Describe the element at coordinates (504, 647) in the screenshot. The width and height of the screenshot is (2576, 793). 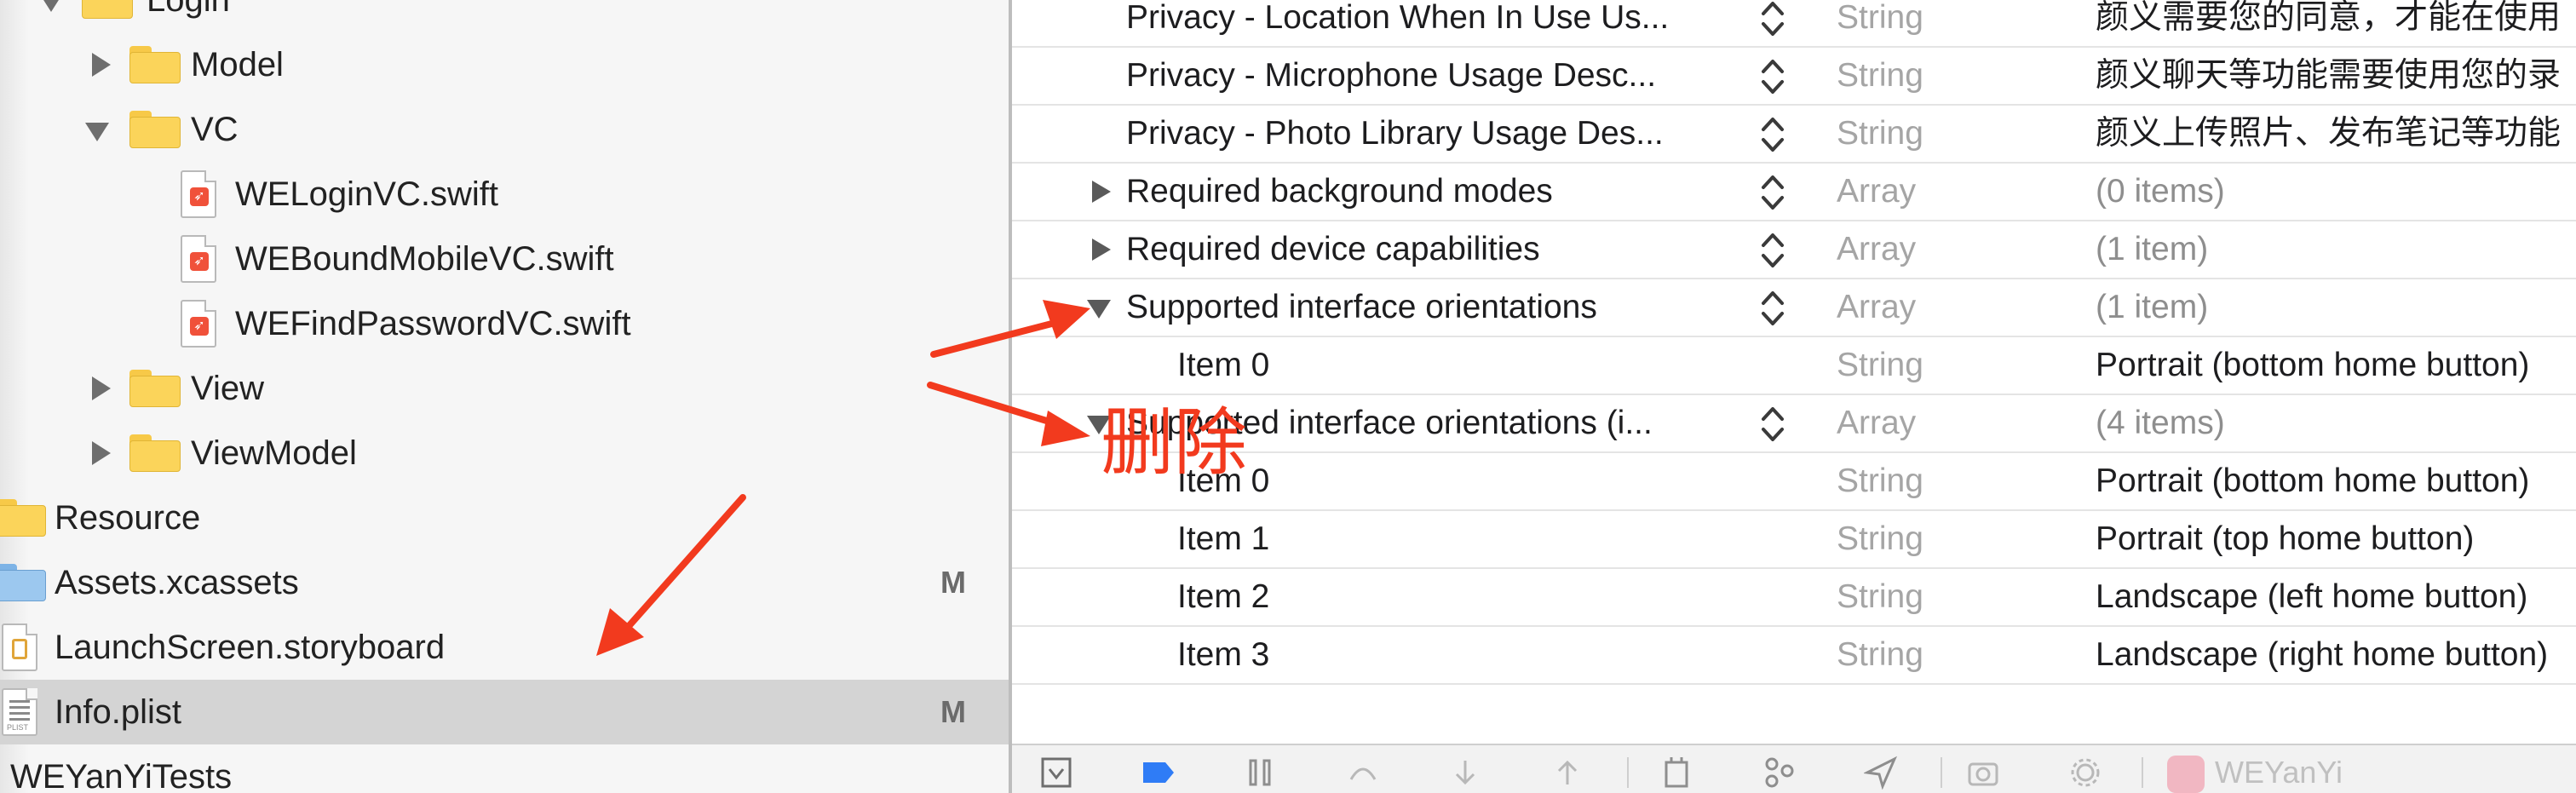
I see `tree-row-launchscreen: LaunchScreen.storyboard` at that location.